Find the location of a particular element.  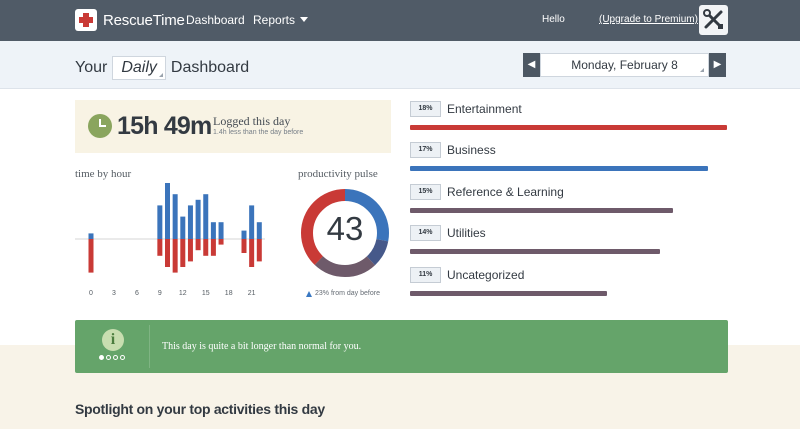

category-percent: 14% is located at coordinates (425, 233).